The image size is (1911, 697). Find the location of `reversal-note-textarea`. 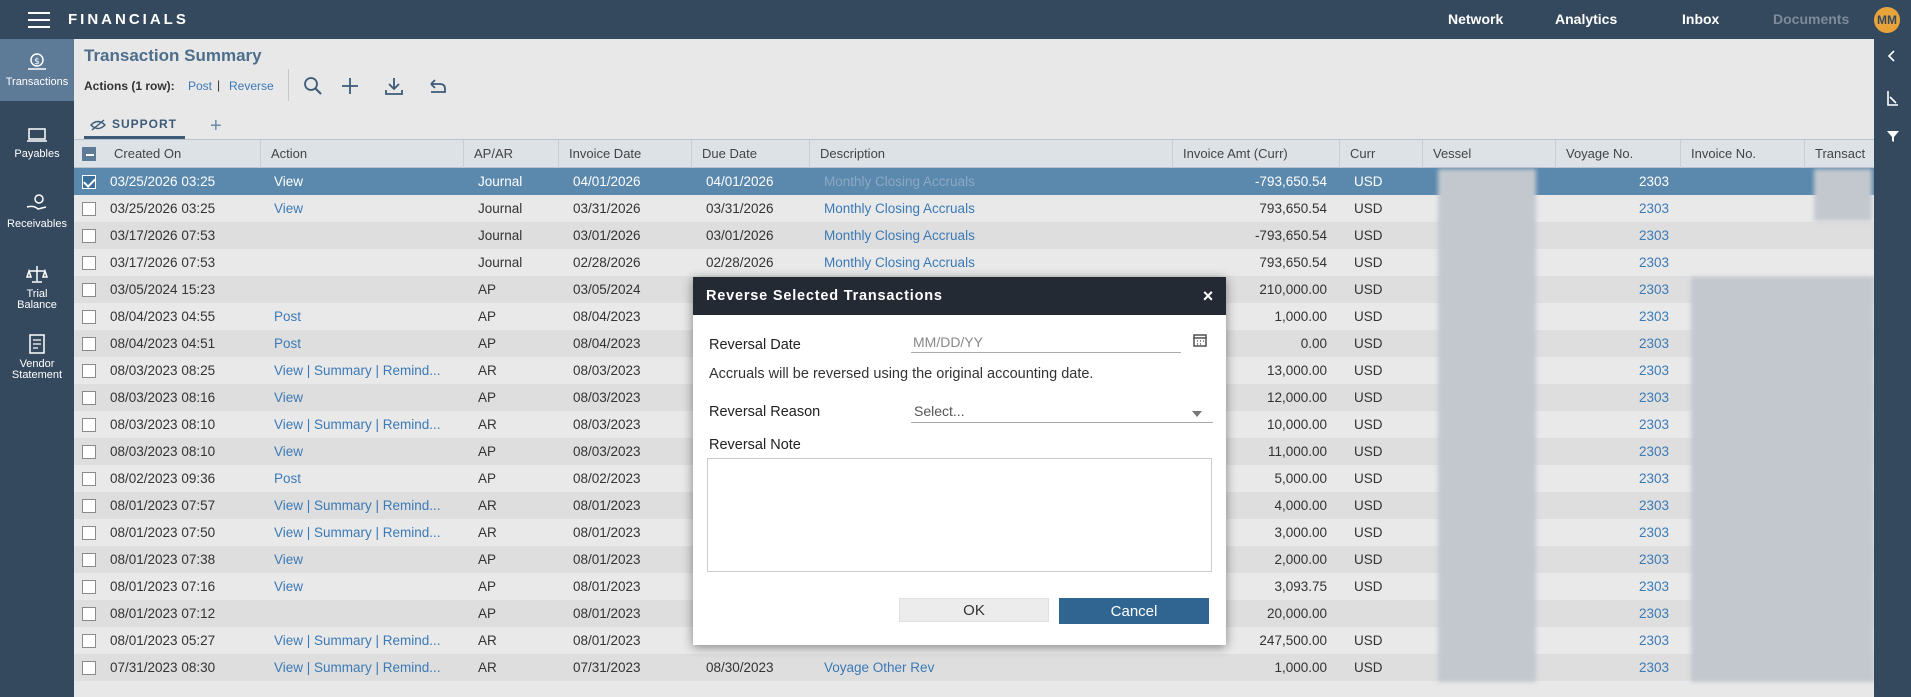

reversal-note-textarea is located at coordinates (959, 515).